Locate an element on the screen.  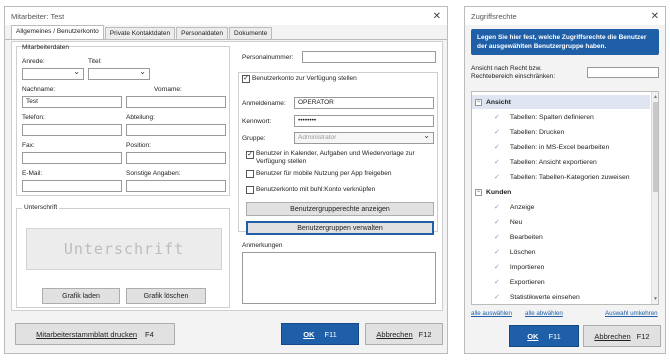
nachname-field: Test is located at coordinates (72, 102).